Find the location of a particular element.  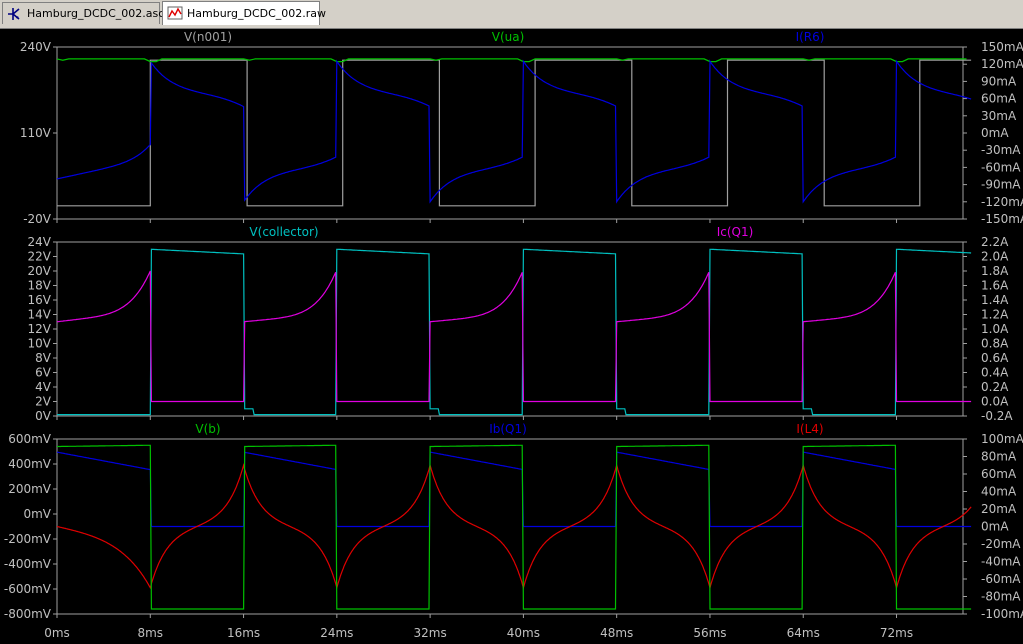

x-tick-label: 64ms is located at coordinates (803, 633).